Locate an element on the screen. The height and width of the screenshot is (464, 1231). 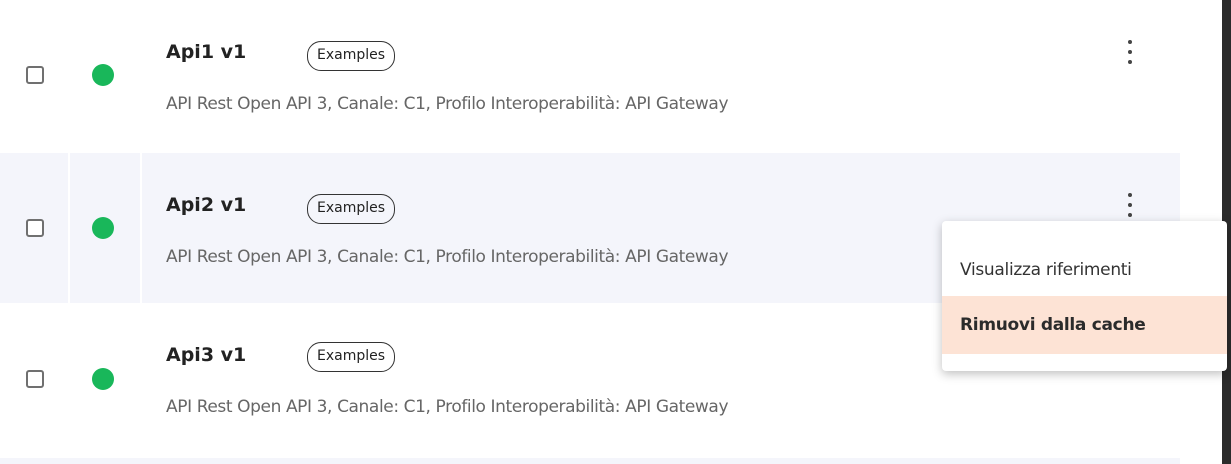
table-row is located at coordinates (590, 461).